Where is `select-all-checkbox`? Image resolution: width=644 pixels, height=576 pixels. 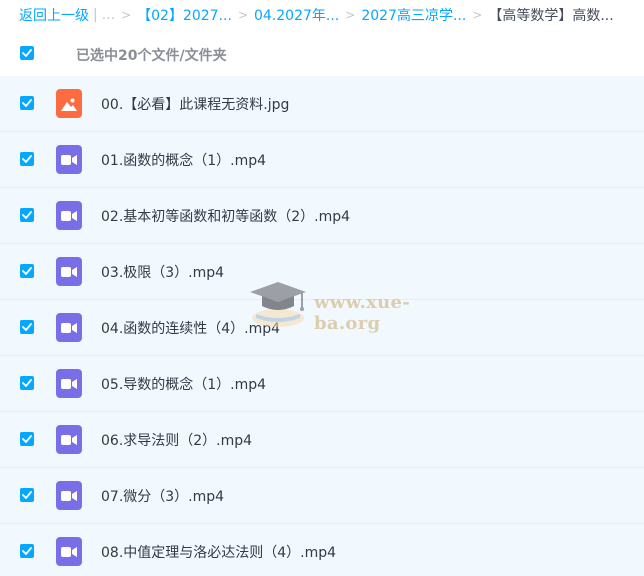 select-all-checkbox is located at coordinates (27, 53).